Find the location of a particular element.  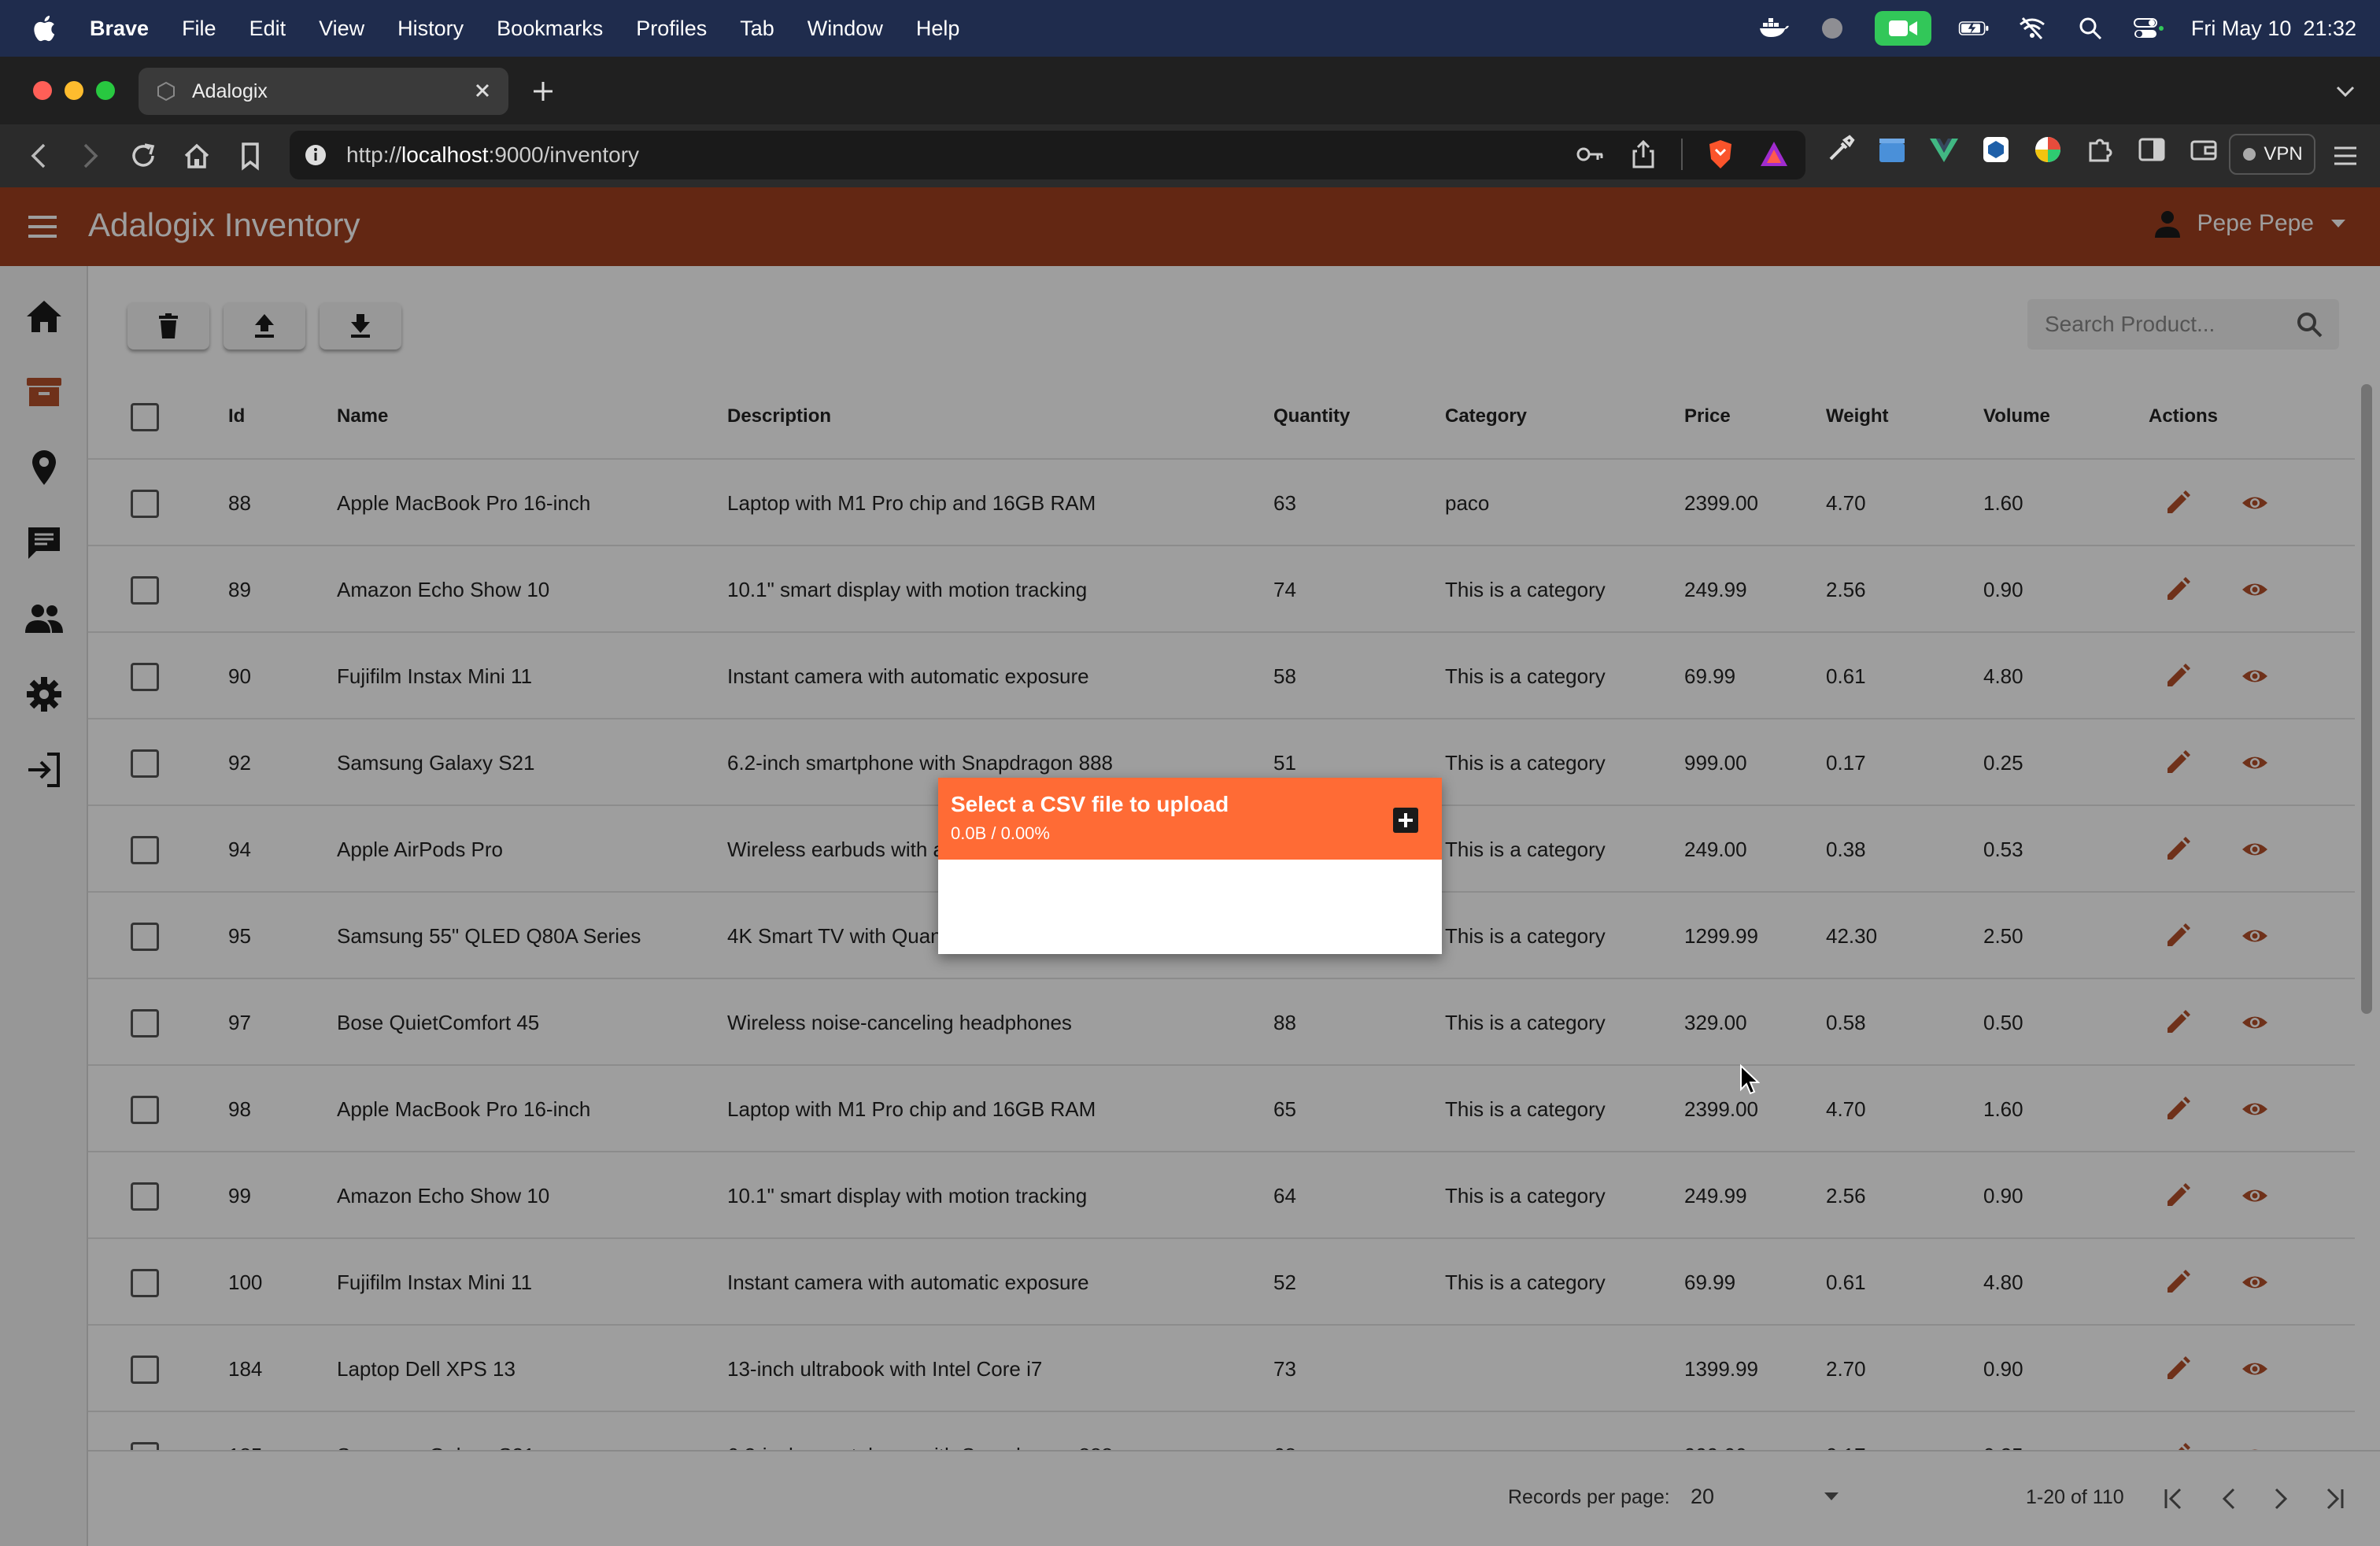

clapper-extension-icon is located at coordinates (1892, 150).